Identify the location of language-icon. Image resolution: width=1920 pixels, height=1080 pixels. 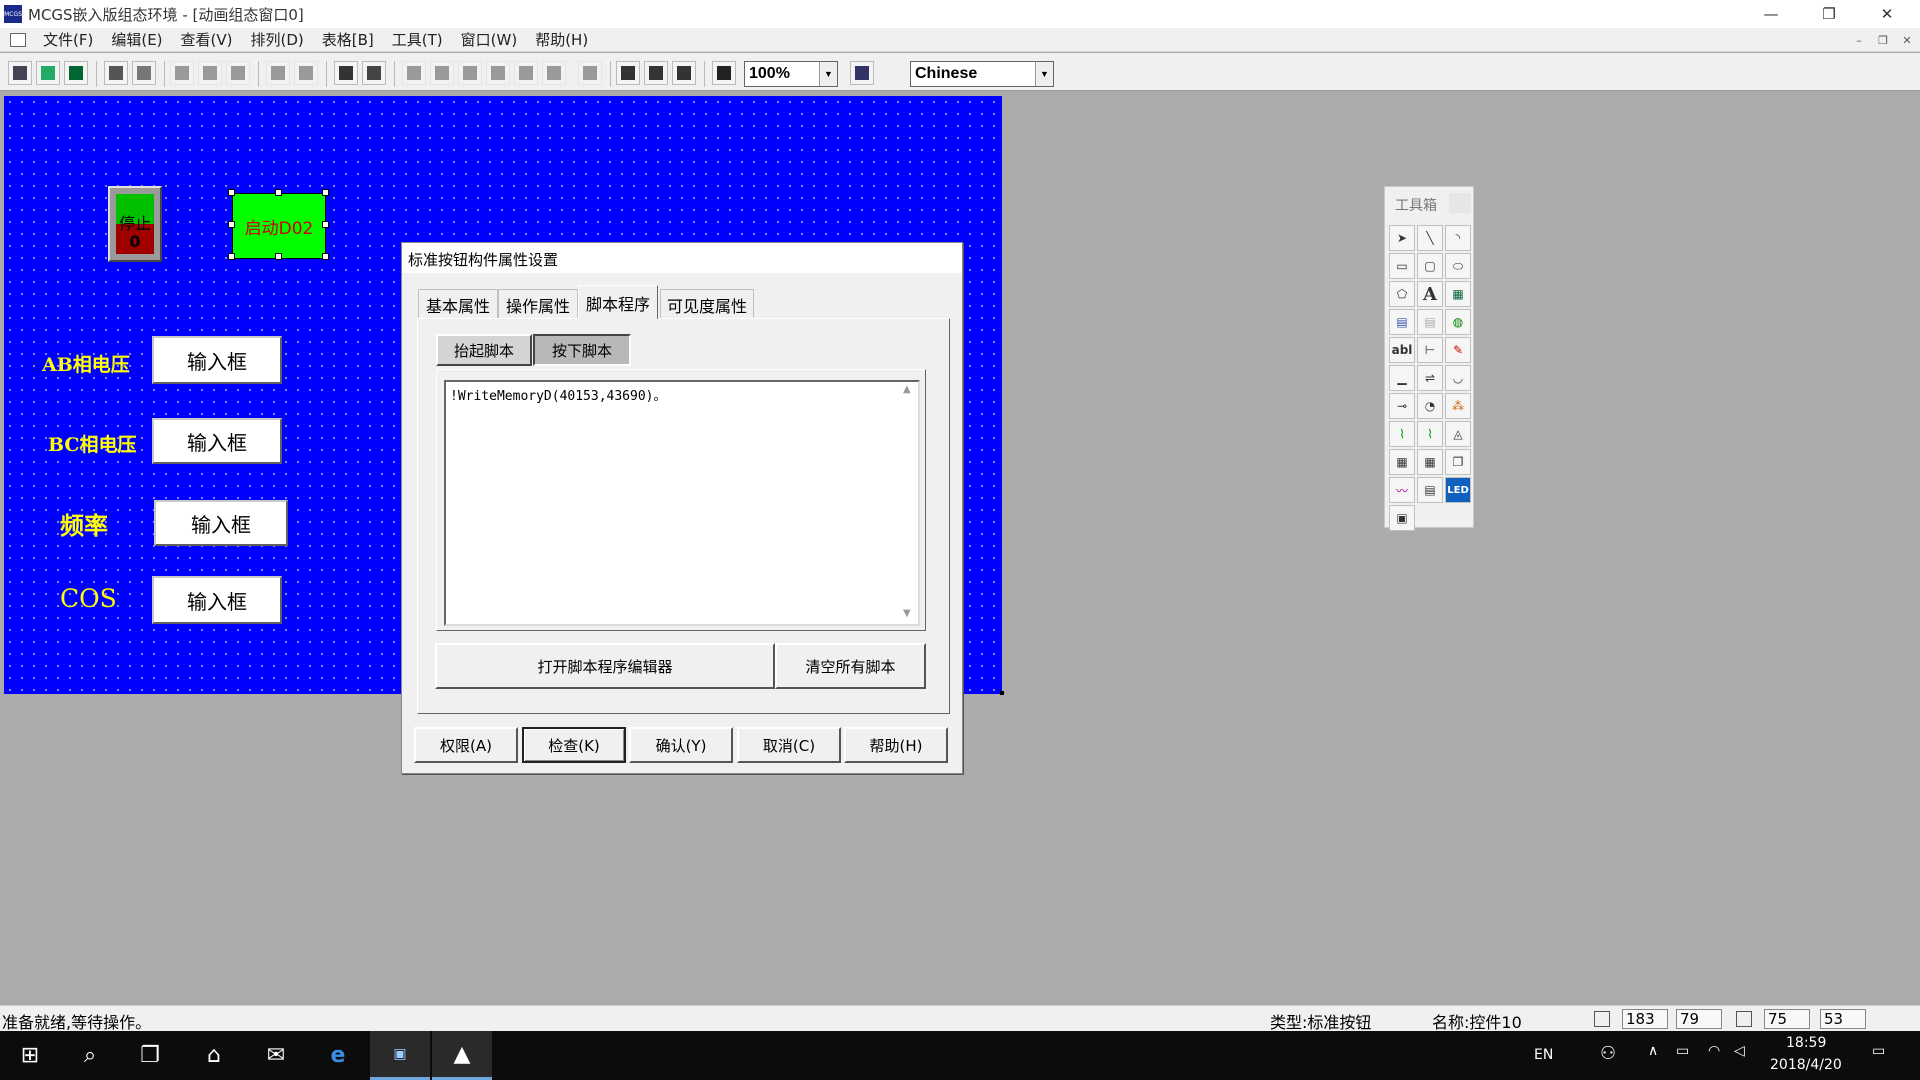
(862, 73).